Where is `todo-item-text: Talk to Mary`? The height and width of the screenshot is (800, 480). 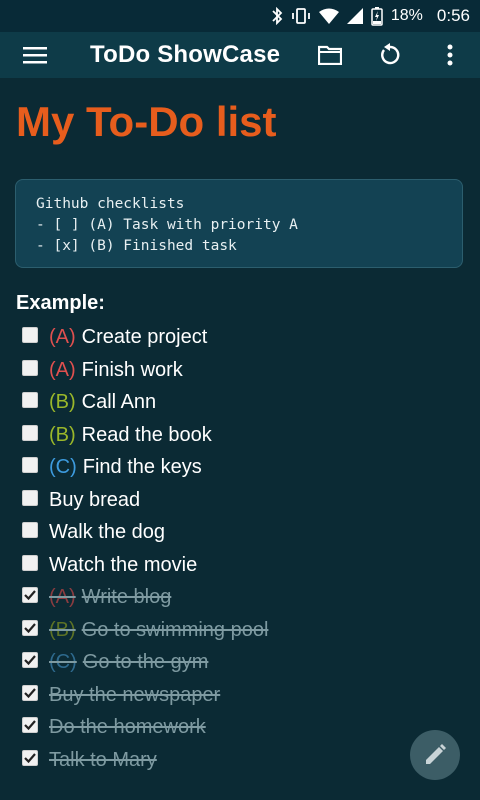
todo-item-text: Talk to Mary is located at coordinates (103, 760).